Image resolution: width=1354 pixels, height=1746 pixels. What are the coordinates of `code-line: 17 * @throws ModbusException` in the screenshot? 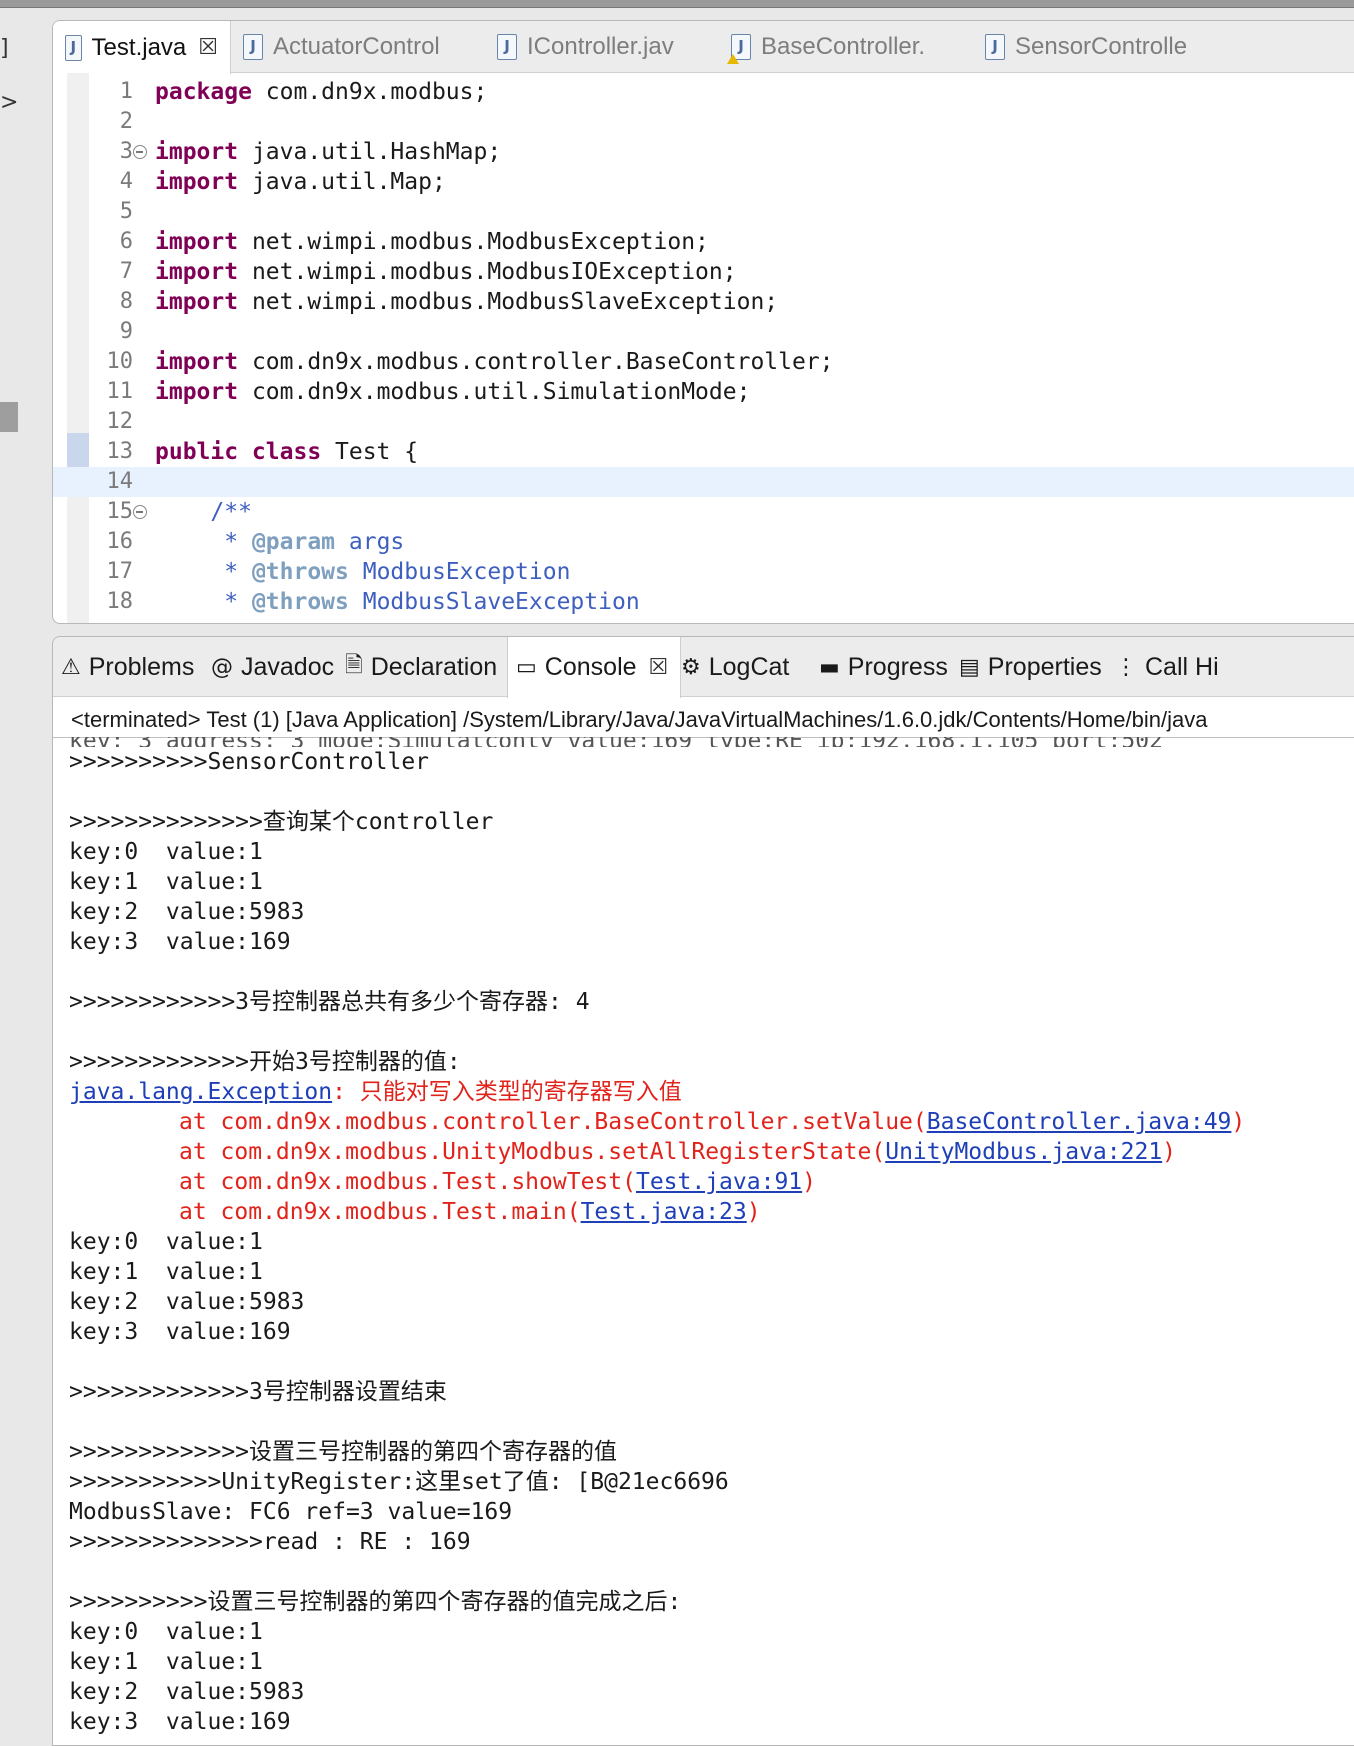 It's located at (703, 572).